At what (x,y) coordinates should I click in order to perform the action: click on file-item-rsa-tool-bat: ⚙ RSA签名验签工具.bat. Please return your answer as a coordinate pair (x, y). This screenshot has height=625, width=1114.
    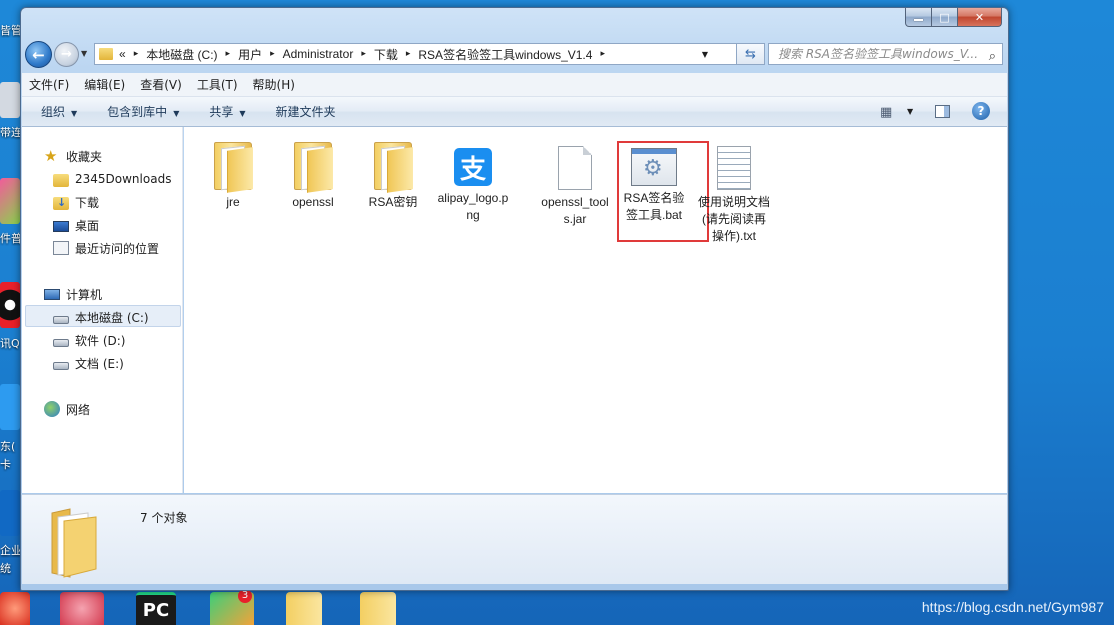
    Looking at the image, I should click on (654, 183).